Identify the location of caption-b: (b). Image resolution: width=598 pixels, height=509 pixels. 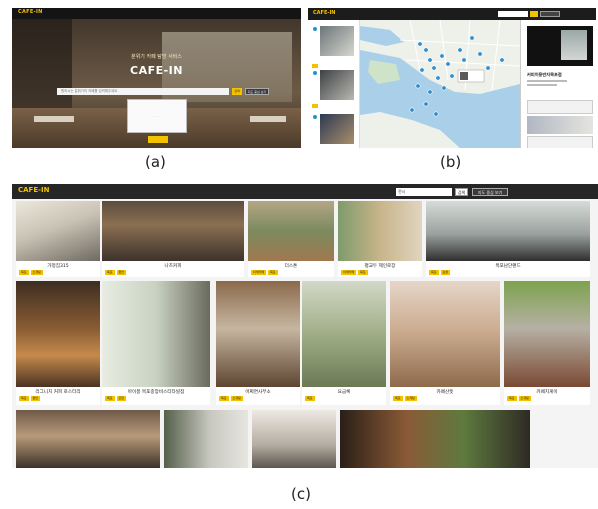
(451, 162).